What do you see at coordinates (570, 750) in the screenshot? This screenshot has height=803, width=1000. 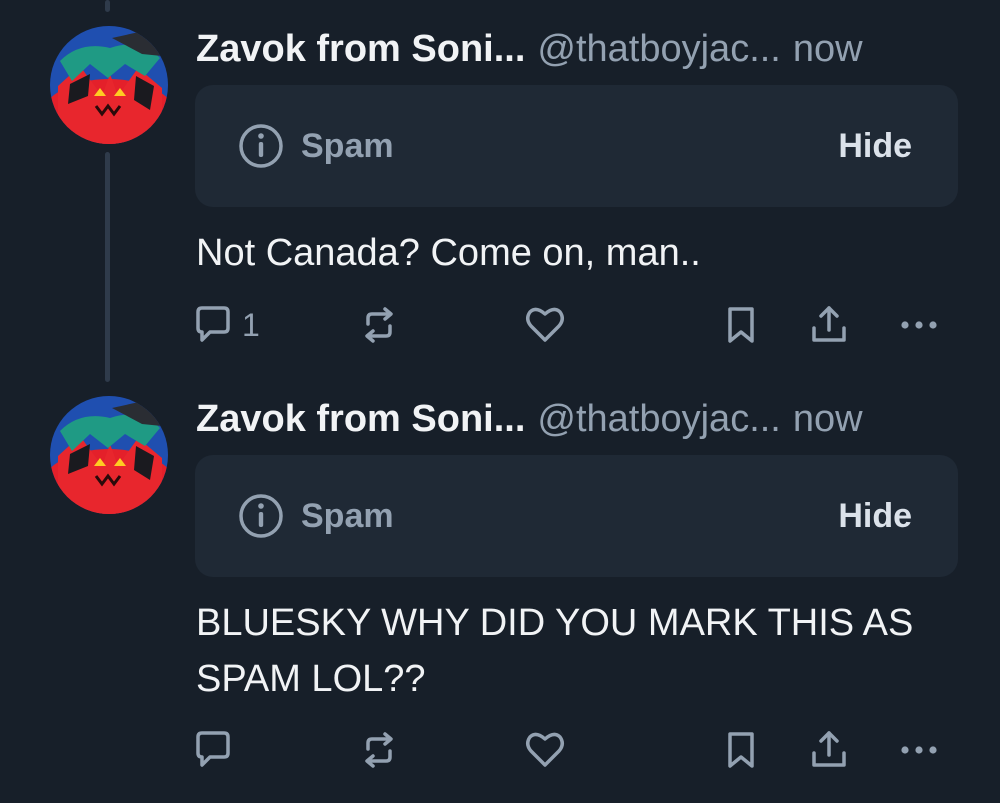 I see `post-actions` at bounding box center [570, 750].